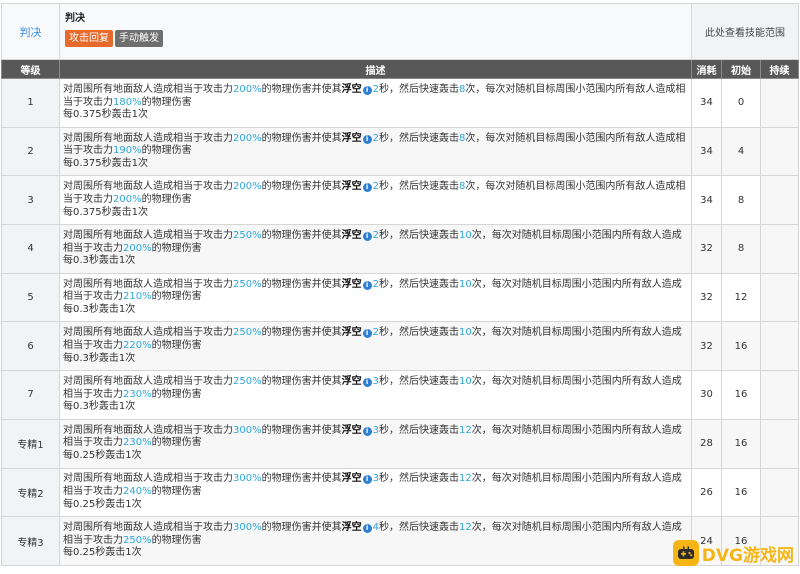  Describe the element at coordinates (706, 492) in the screenshot. I see `cost-cell: 26` at that location.